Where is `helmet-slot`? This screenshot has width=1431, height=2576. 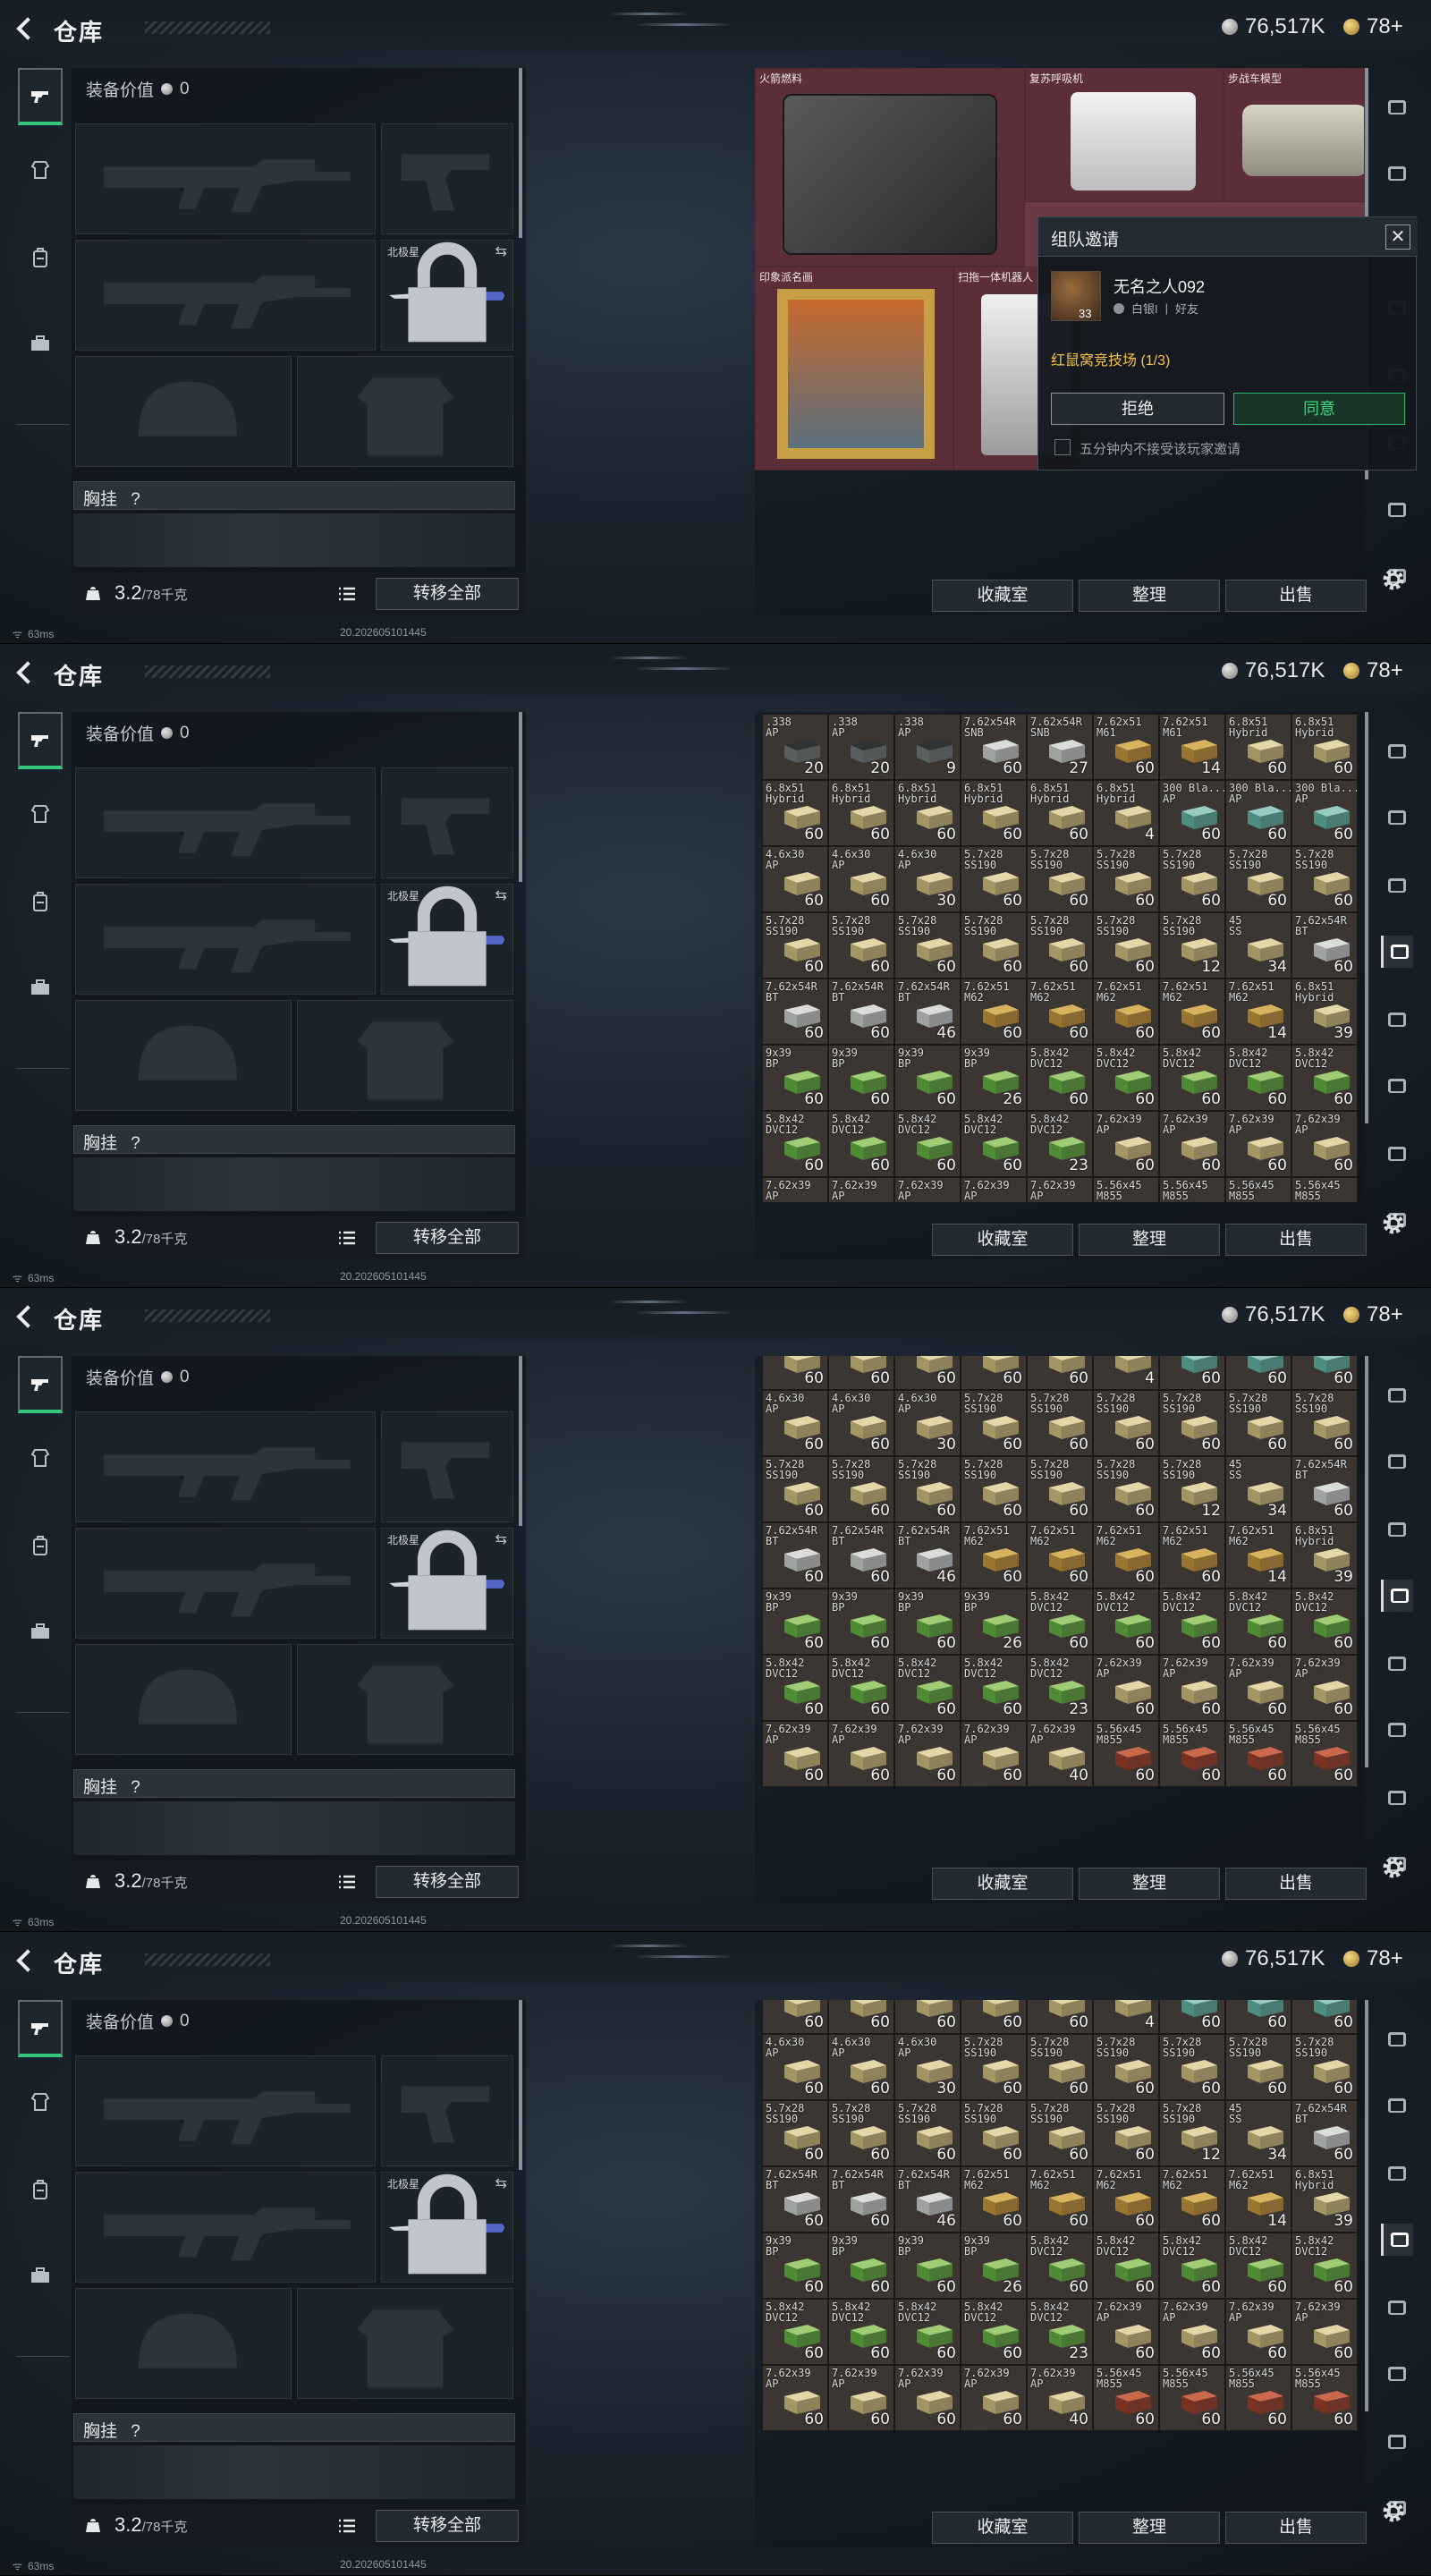
helmet-slot is located at coordinates (184, 1699).